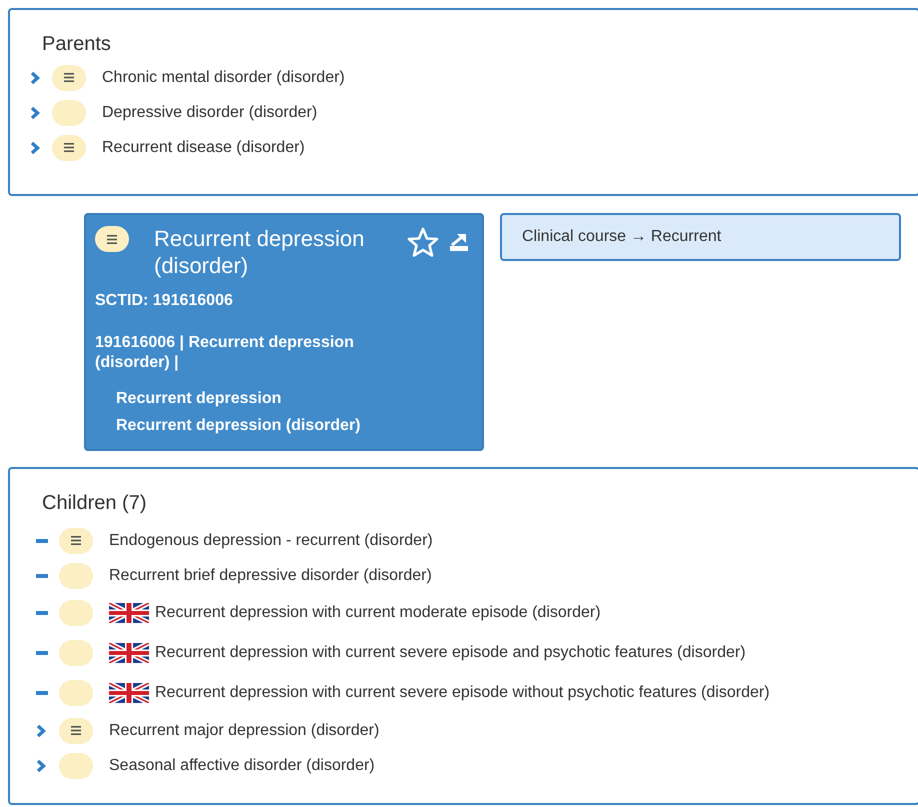 The width and height of the screenshot is (918, 807). Describe the element at coordinates (244, 730) in the screenshot. I see `tree-item: Recurrent major depression (disorder)` at that location.